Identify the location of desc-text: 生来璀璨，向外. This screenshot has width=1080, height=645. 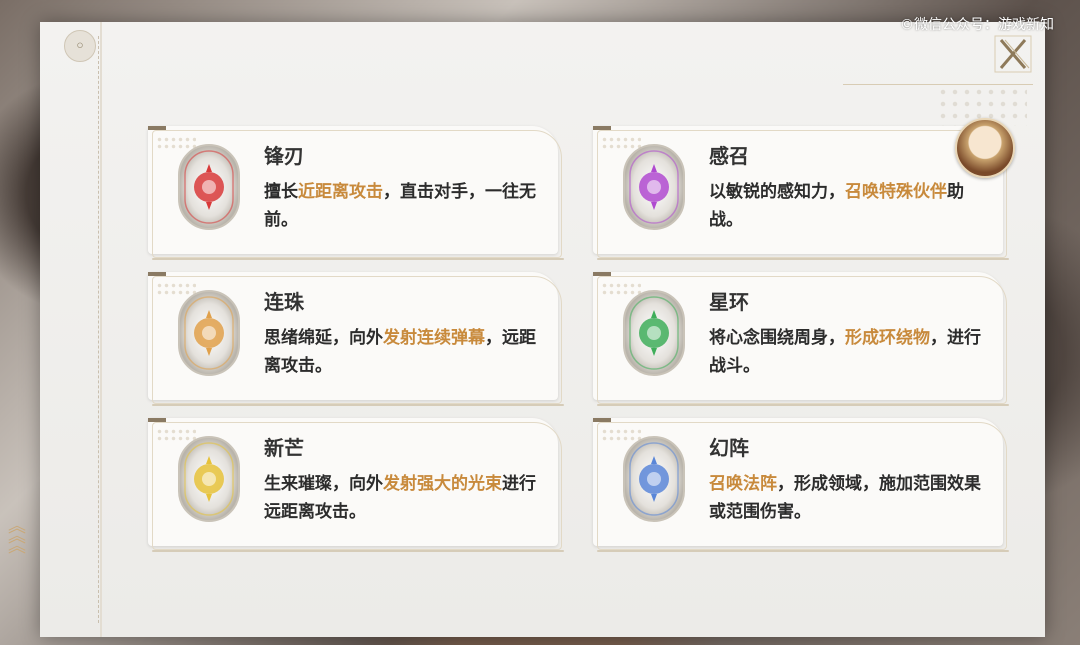
(323, 484).